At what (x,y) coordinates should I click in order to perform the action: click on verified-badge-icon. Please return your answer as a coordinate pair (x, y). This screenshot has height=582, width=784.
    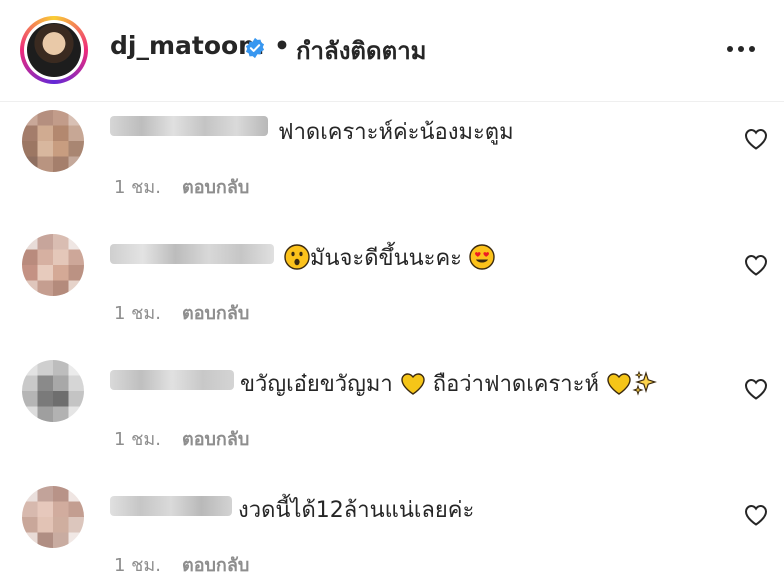
    Looking at the image, I should click on (255, 48).